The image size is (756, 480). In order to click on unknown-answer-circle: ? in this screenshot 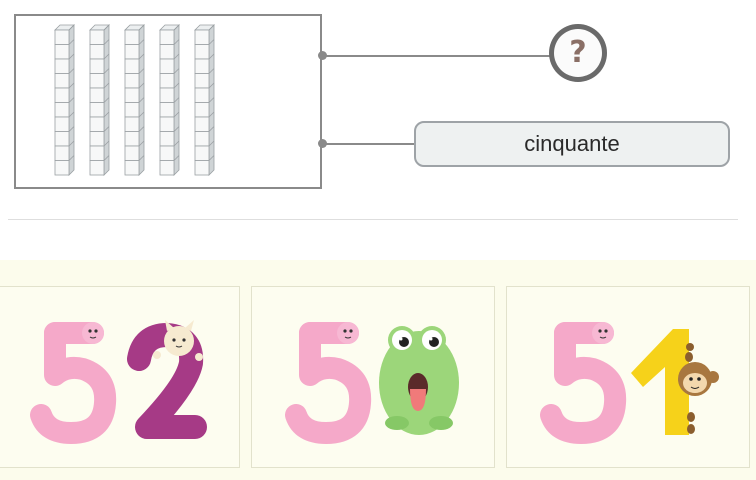, I will do `click(578, 53)`.